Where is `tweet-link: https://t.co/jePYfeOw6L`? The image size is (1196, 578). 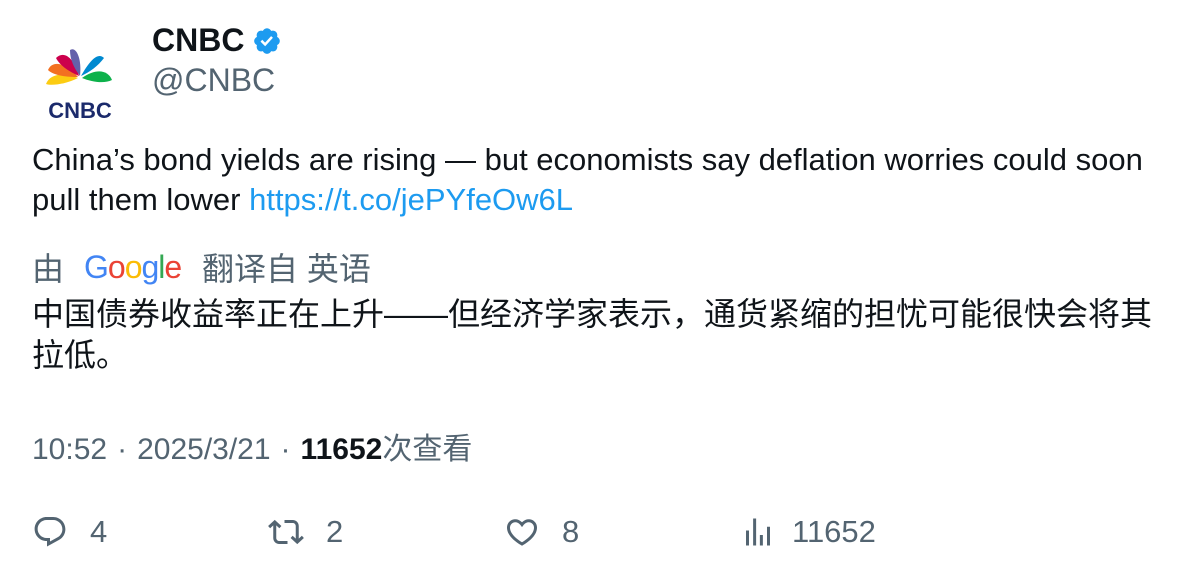 tweet-link: https://t.co/jePYfeOw6L is located at coordinates (411, 199).